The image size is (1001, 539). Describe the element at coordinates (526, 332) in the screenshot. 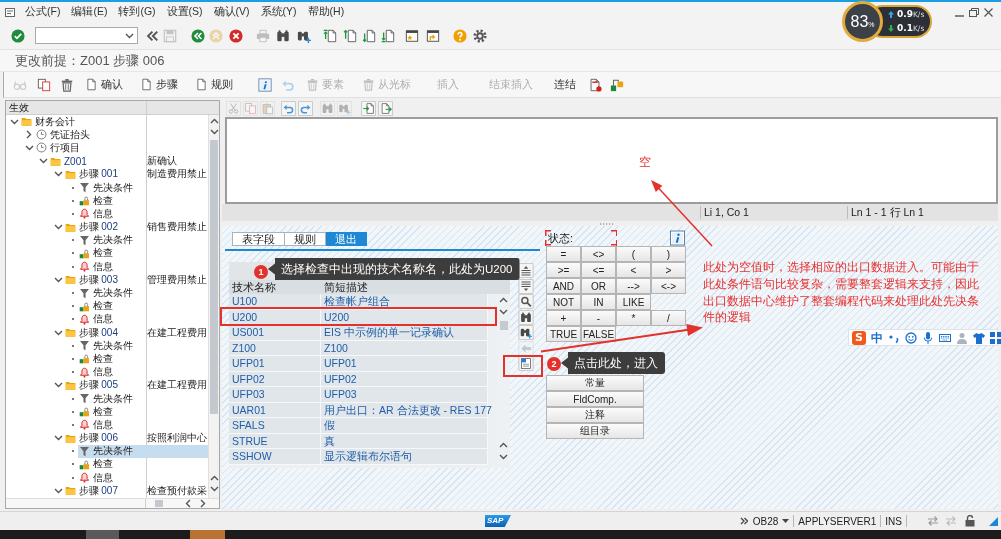

I see `binoculars-plus-icon` at that location.